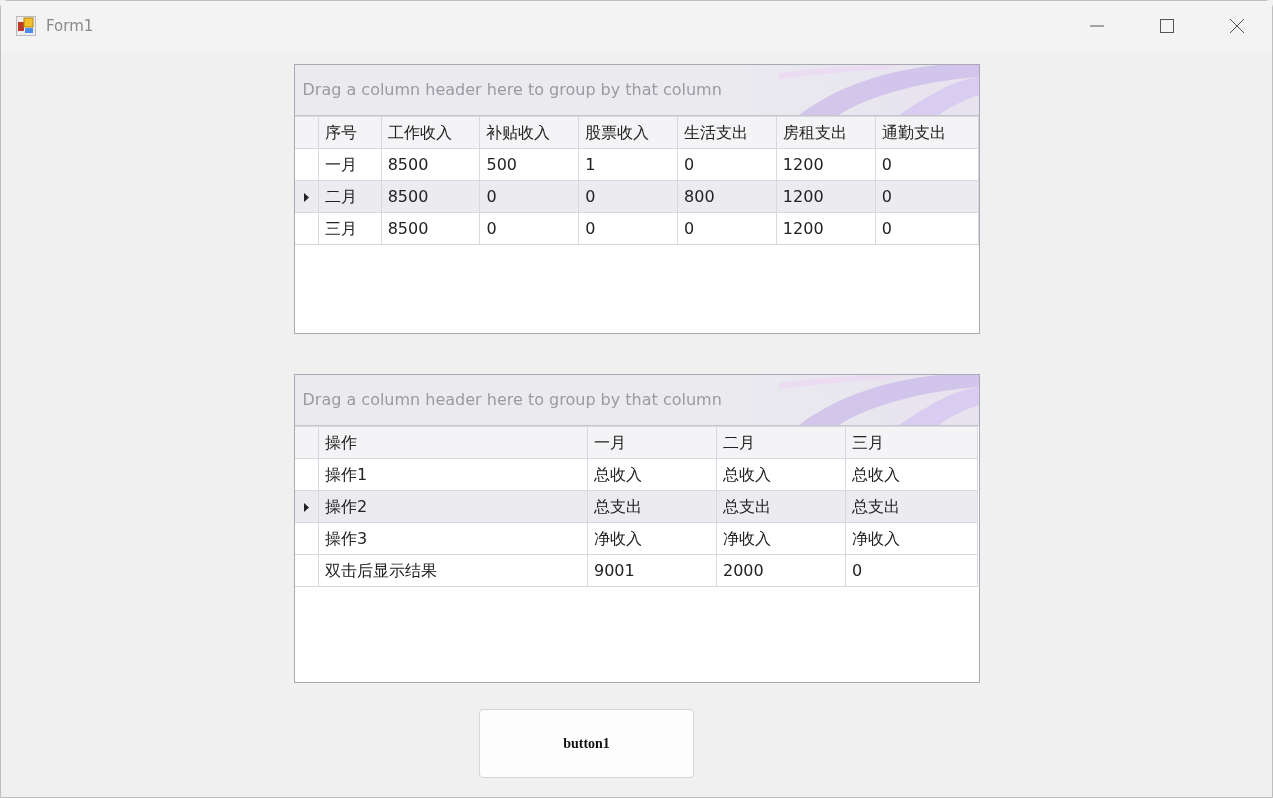 This screenshot has width=1273, height=798. I want to click on column-header: 操作, so click(453, 442).